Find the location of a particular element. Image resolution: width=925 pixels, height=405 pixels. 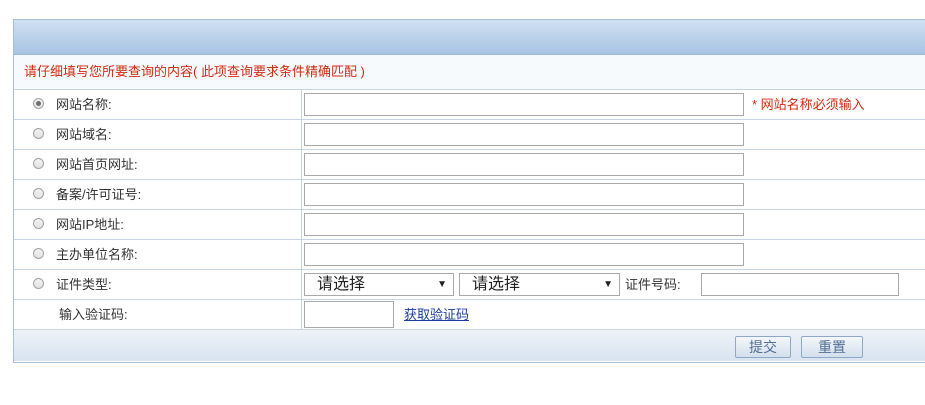

cert-type-select-2: 请选择 ▼ is located at coordinates (539, 284).